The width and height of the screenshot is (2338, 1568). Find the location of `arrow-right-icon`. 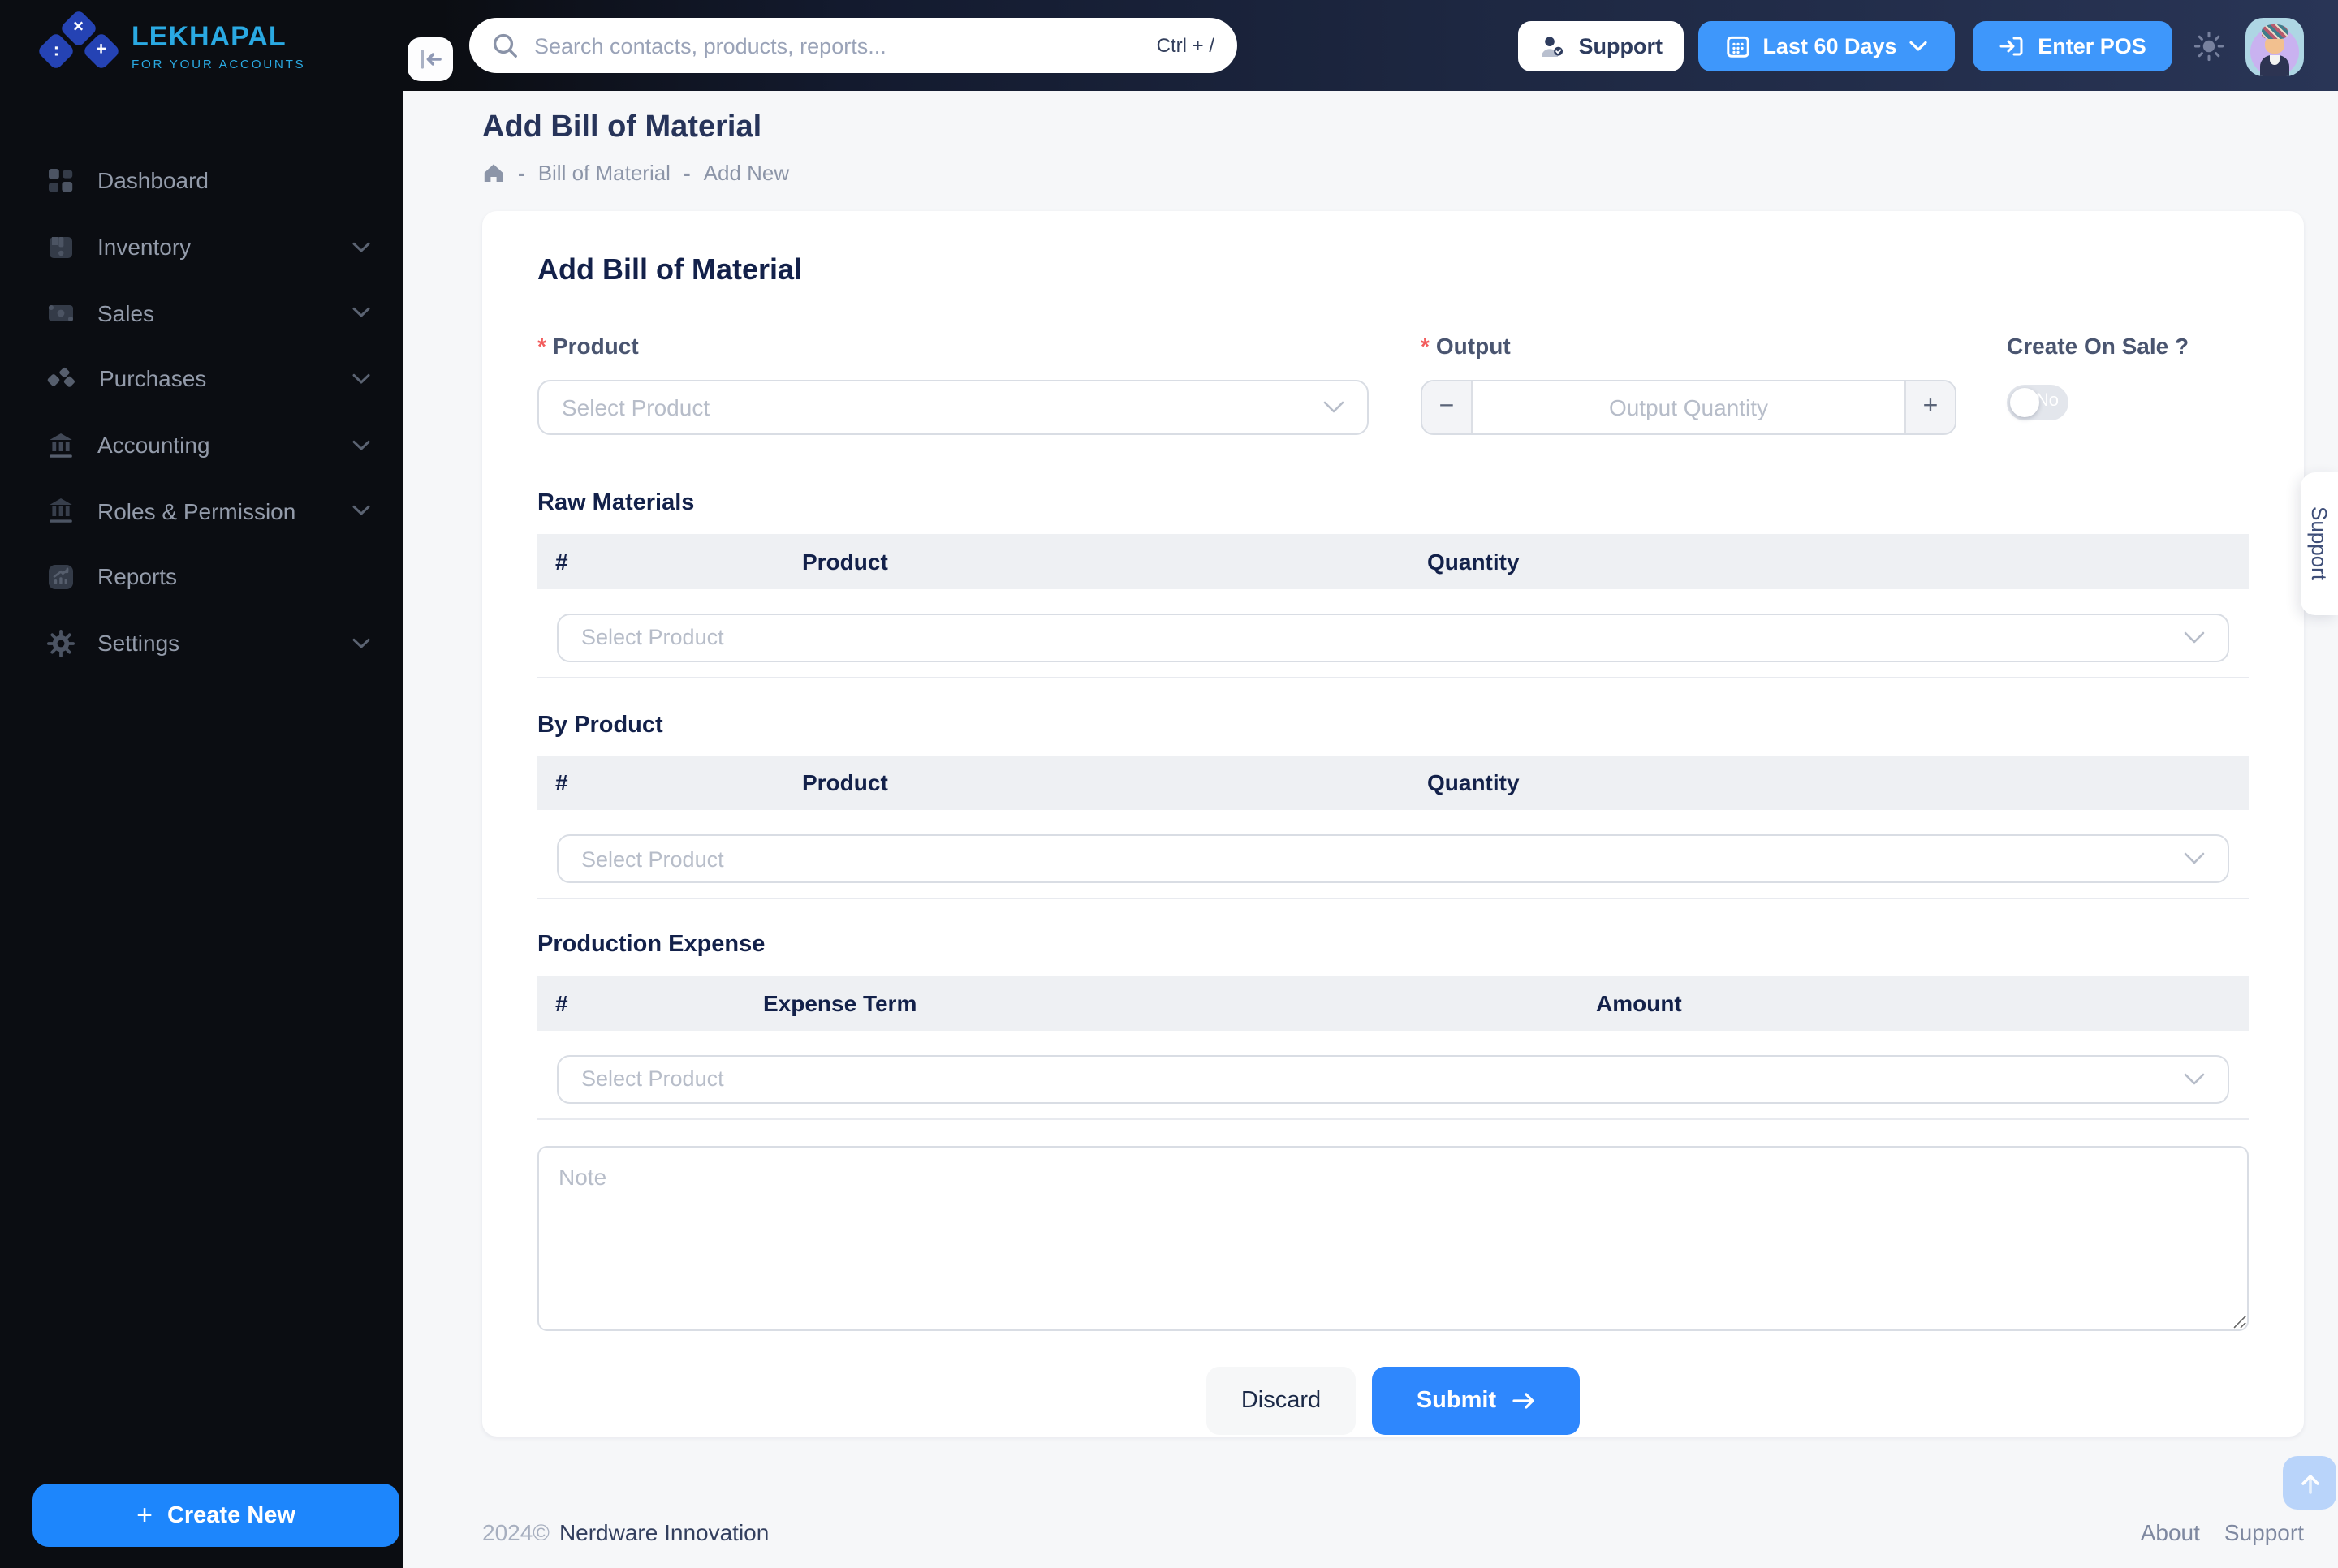

arrow-right-icon is located at coordinates (1523, 1400).